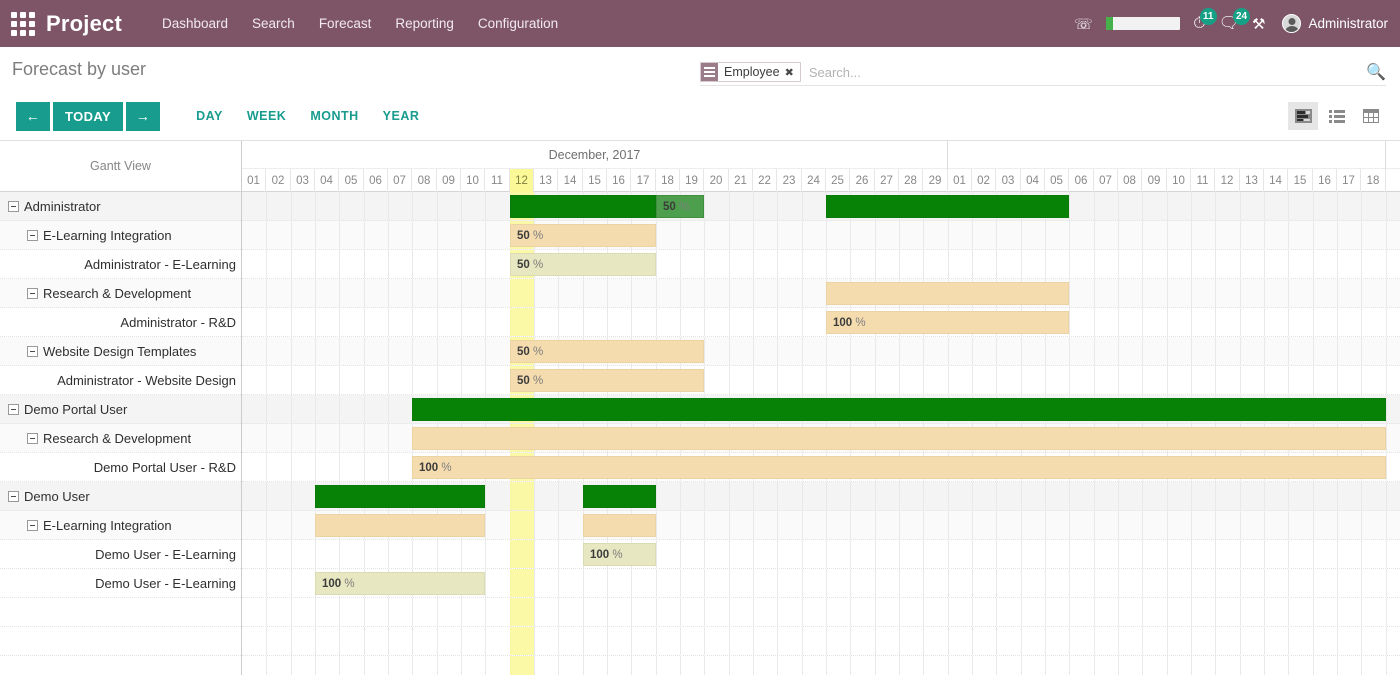 This screenshot has width=1400, height=675. What do you see at coordinates (1335, 23) in the screenshot?
I see `user-menu: Administrator` at bounding box center [1335, 23].